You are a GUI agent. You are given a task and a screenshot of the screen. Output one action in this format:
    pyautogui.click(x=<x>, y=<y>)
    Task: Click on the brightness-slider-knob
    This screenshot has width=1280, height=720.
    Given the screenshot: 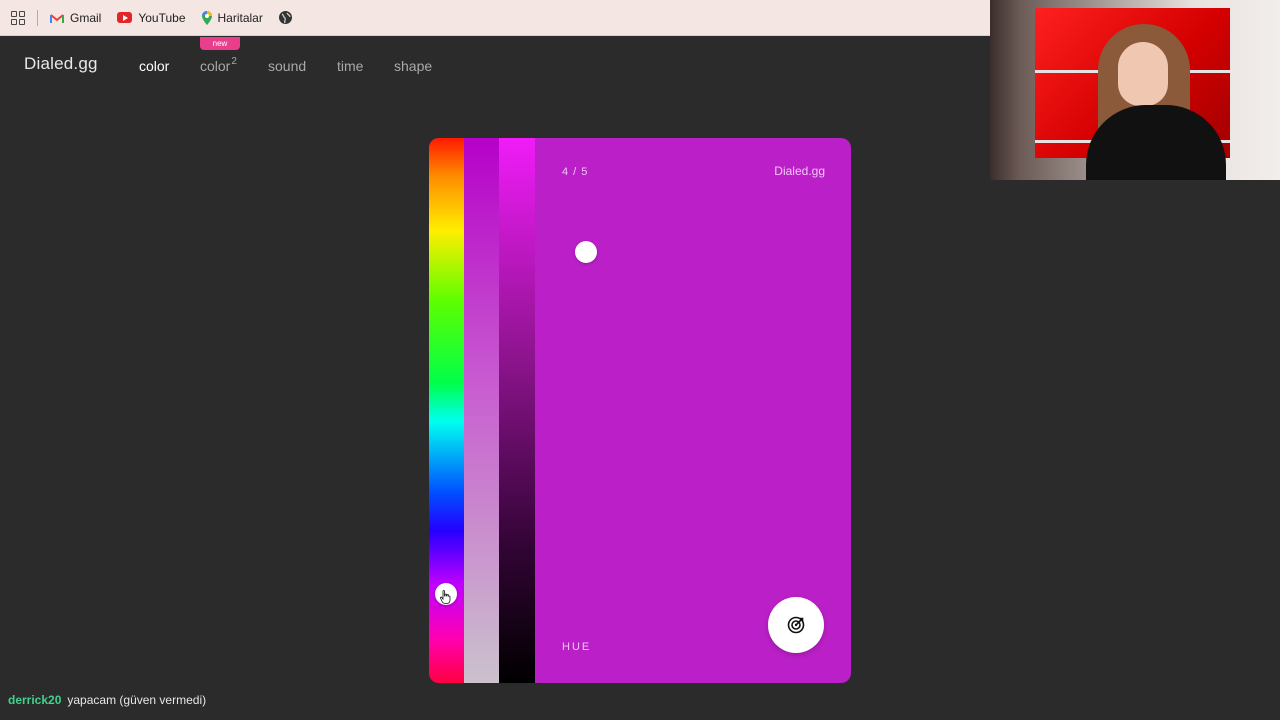 What is the action you would take?
    pyautogui.click(x=586, y=252)
    